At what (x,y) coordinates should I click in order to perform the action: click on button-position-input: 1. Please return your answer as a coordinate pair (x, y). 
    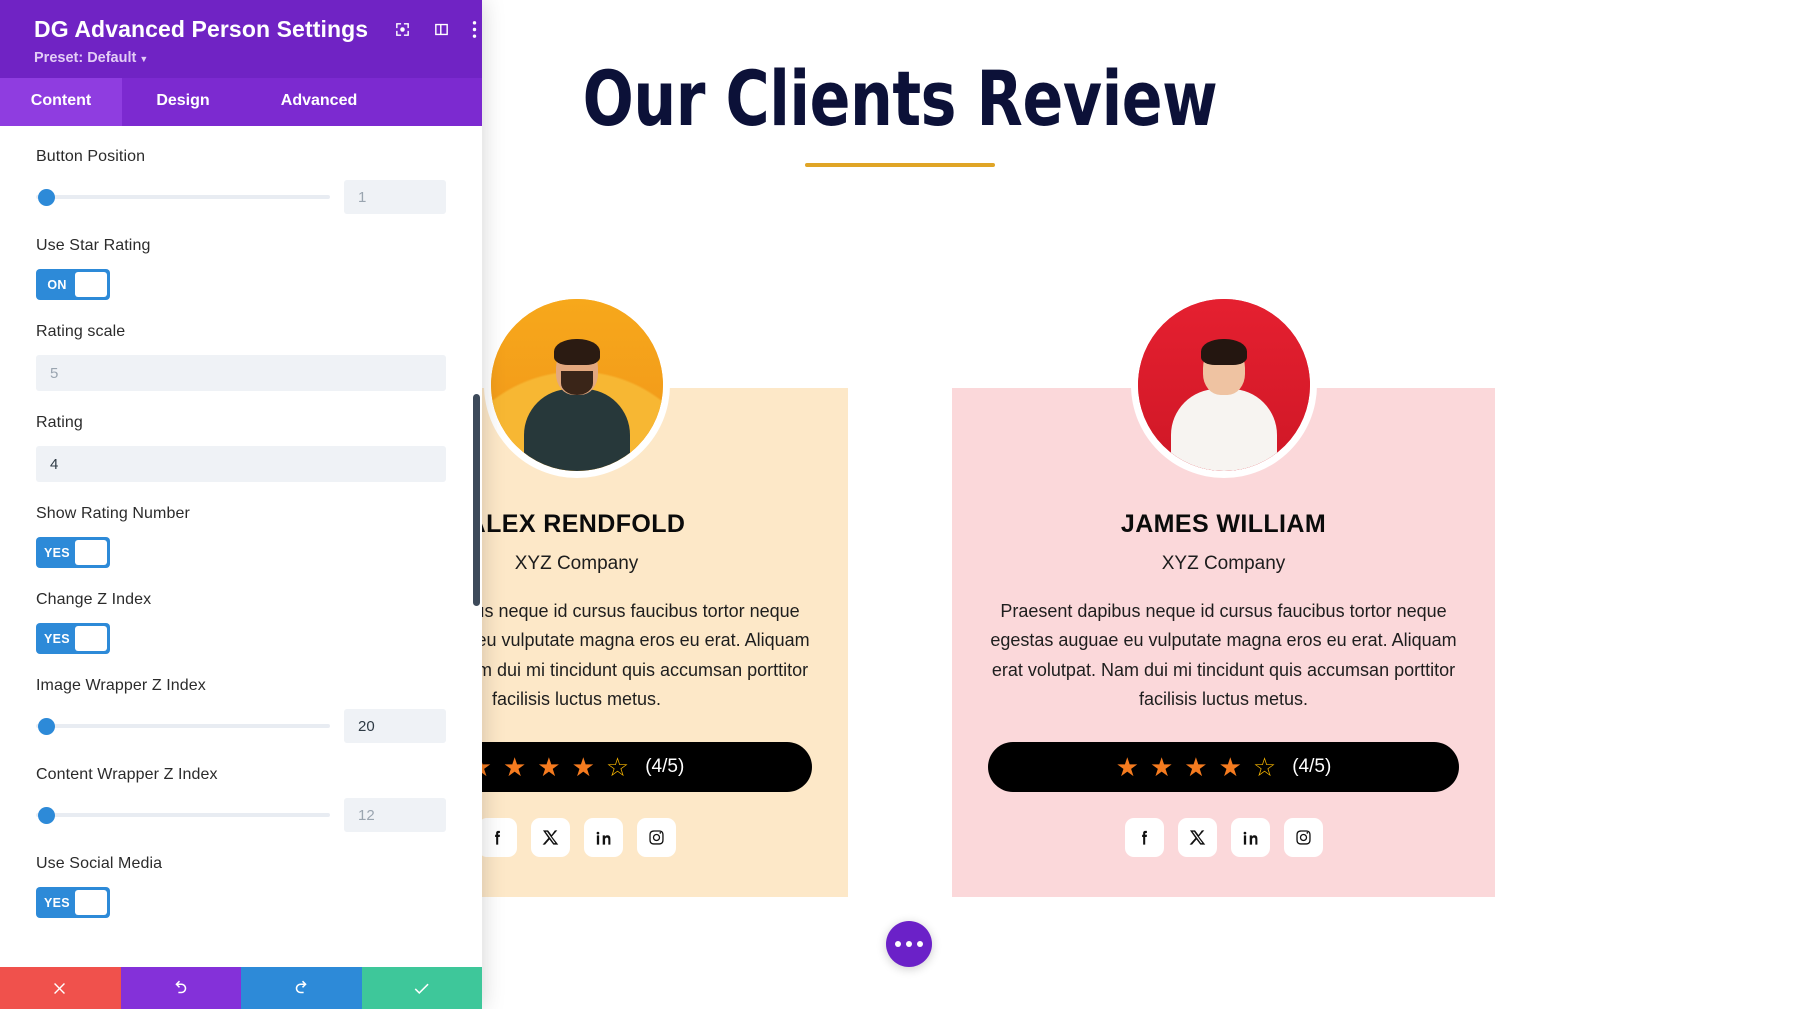
    Looking at the image, I should click on (395, 197).